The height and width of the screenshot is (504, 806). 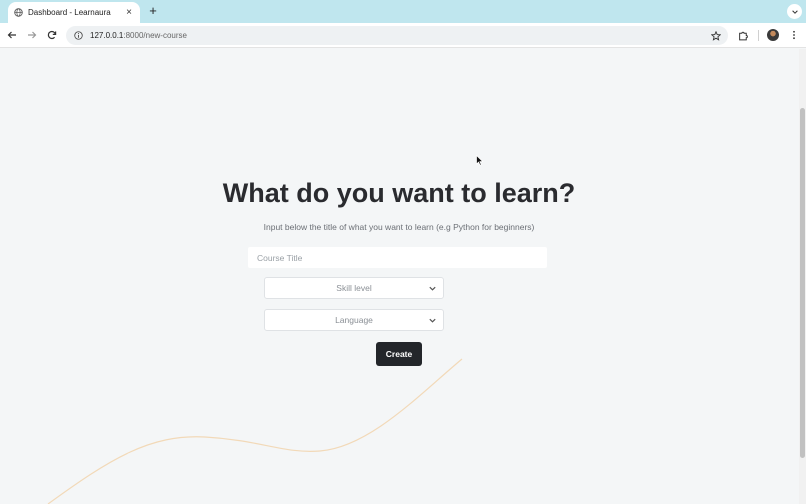 I want to click on scrollbar-thumb, so click(x=802, y=283).